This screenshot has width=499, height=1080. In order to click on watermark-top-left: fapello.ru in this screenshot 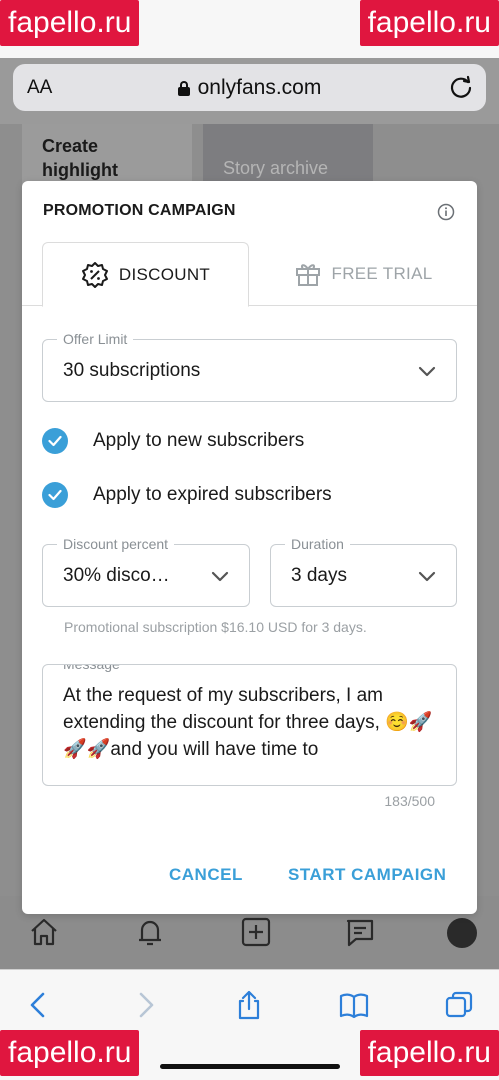, I will do `click(70, 23)`.